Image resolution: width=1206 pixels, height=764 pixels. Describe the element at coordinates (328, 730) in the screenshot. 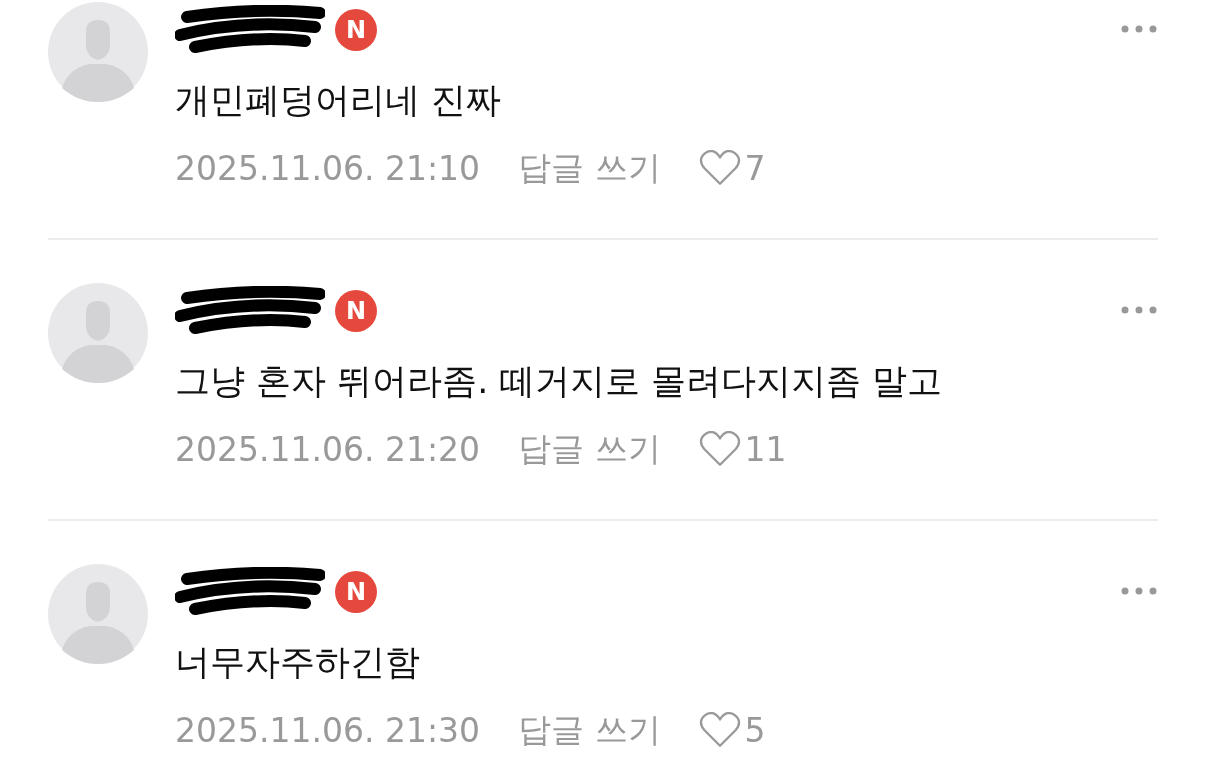

I see `comment-time: 2025.11.06. 21:30` at that location.